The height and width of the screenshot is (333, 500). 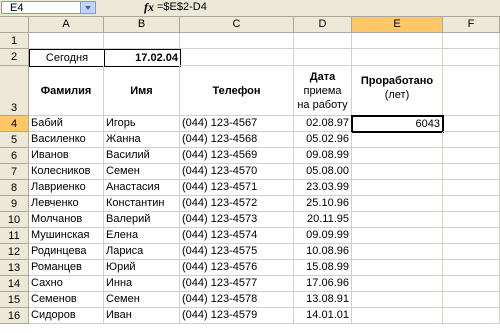 What do you see at coordinates (66, 236) in the screenshot?
I see `cell-a11: Мушинская` at bounding box center [66, 236].